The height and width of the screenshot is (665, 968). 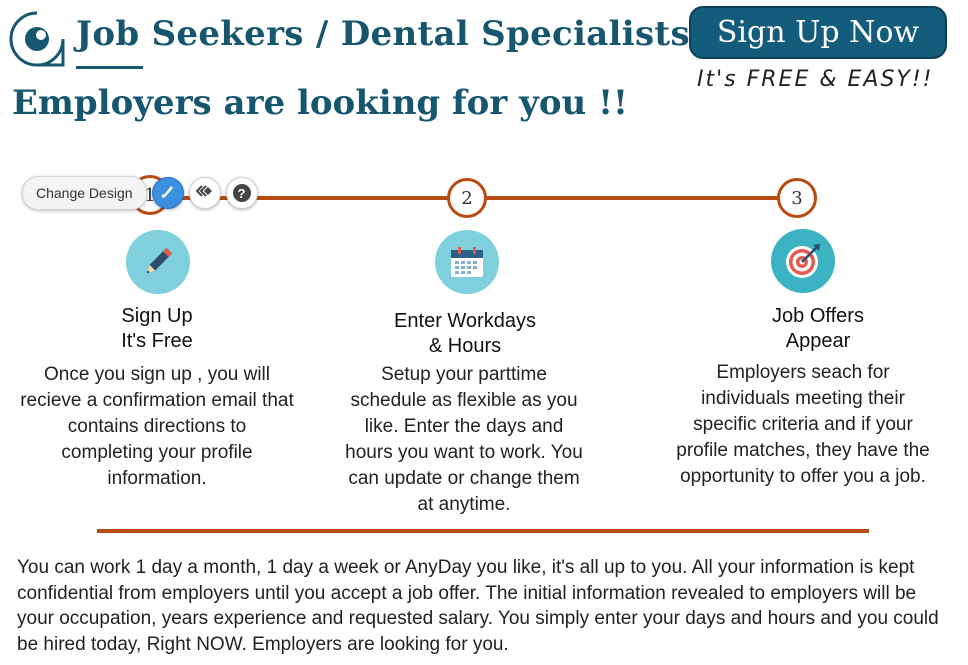 What do you see at coordinates (84, 193) in the screenshot?
I see `change-design-button: Change Design` at bounding box center [84, 193].